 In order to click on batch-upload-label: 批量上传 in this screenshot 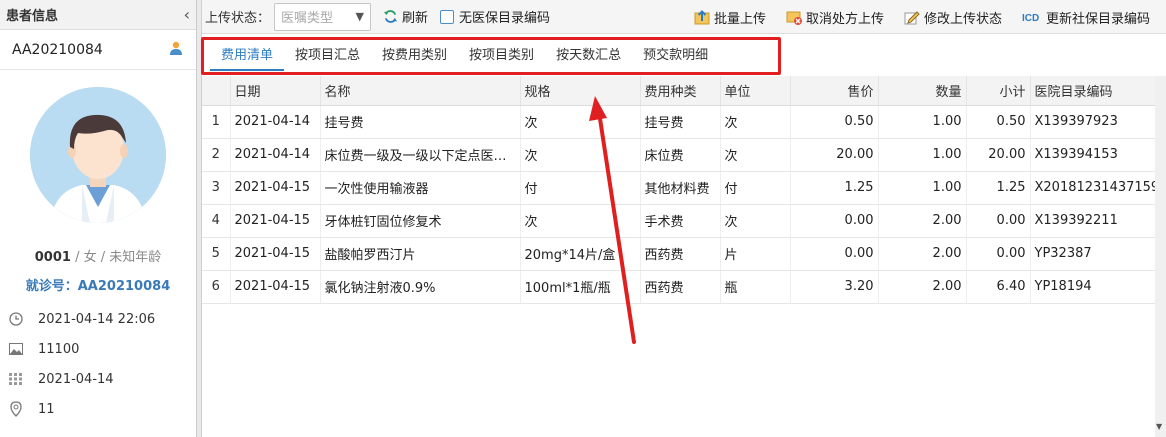, I will do `click(739, 19)`.